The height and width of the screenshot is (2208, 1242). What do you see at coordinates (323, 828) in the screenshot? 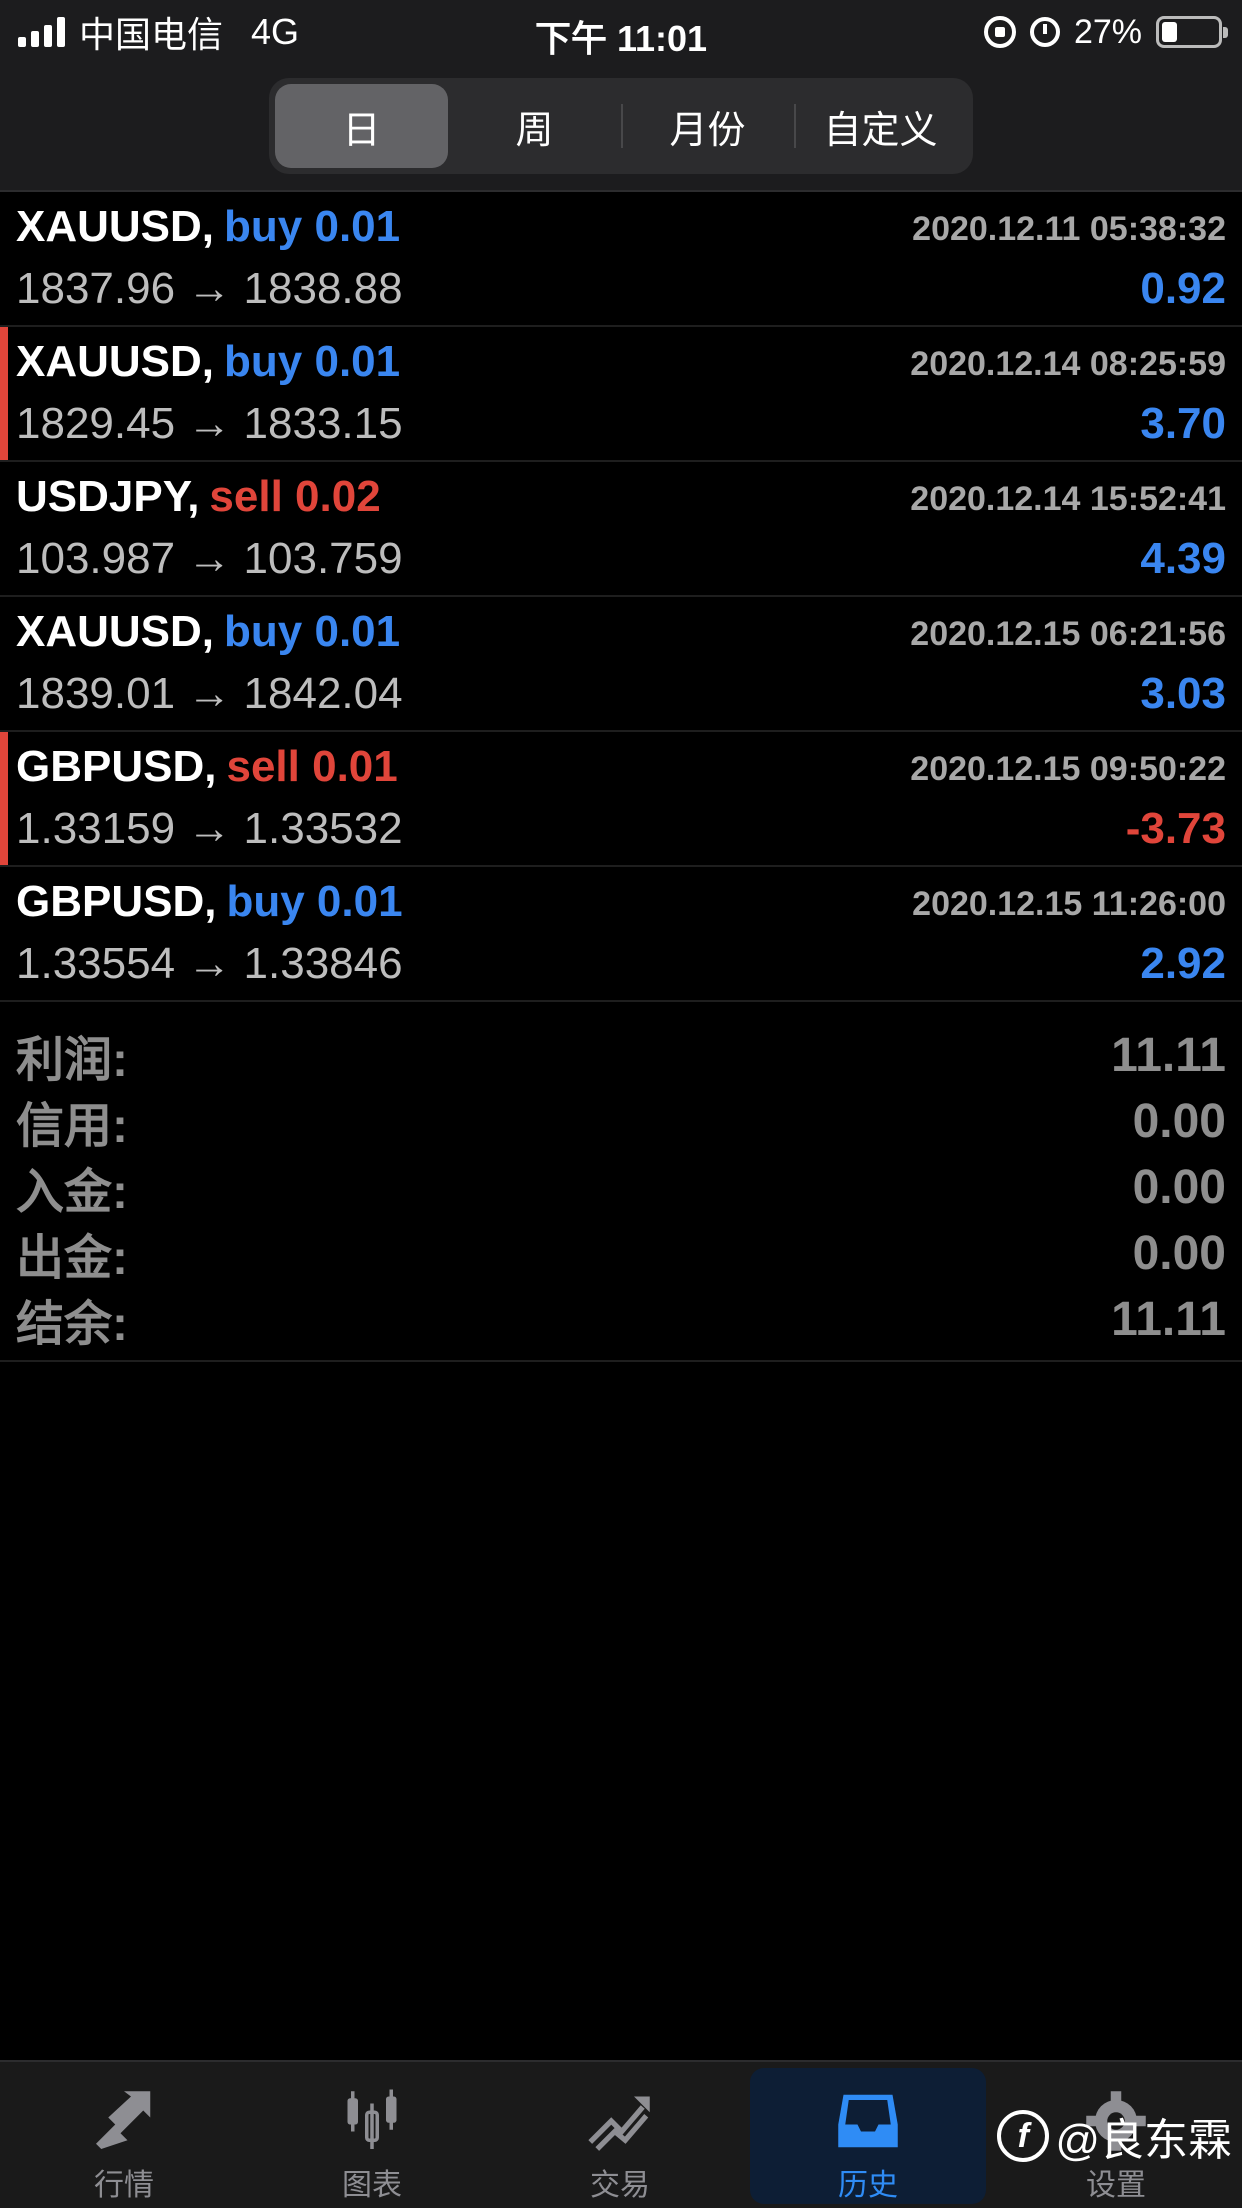
I see `close-price: 1.33532` at bounding box center [323, 828].